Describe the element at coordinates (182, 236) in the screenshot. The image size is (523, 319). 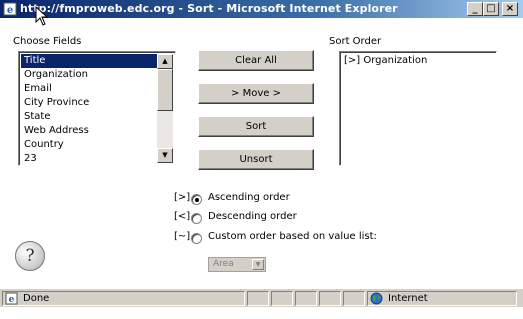
I see `option-key: [~]` at that location.